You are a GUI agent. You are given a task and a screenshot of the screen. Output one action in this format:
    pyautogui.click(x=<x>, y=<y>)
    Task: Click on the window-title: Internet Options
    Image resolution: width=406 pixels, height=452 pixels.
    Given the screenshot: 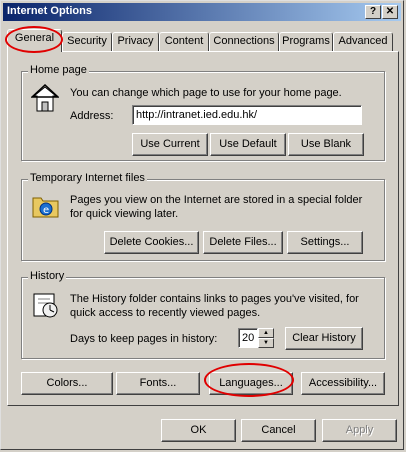 What is the action you would take?
    pyautogui.click(x=49, y=11)
    